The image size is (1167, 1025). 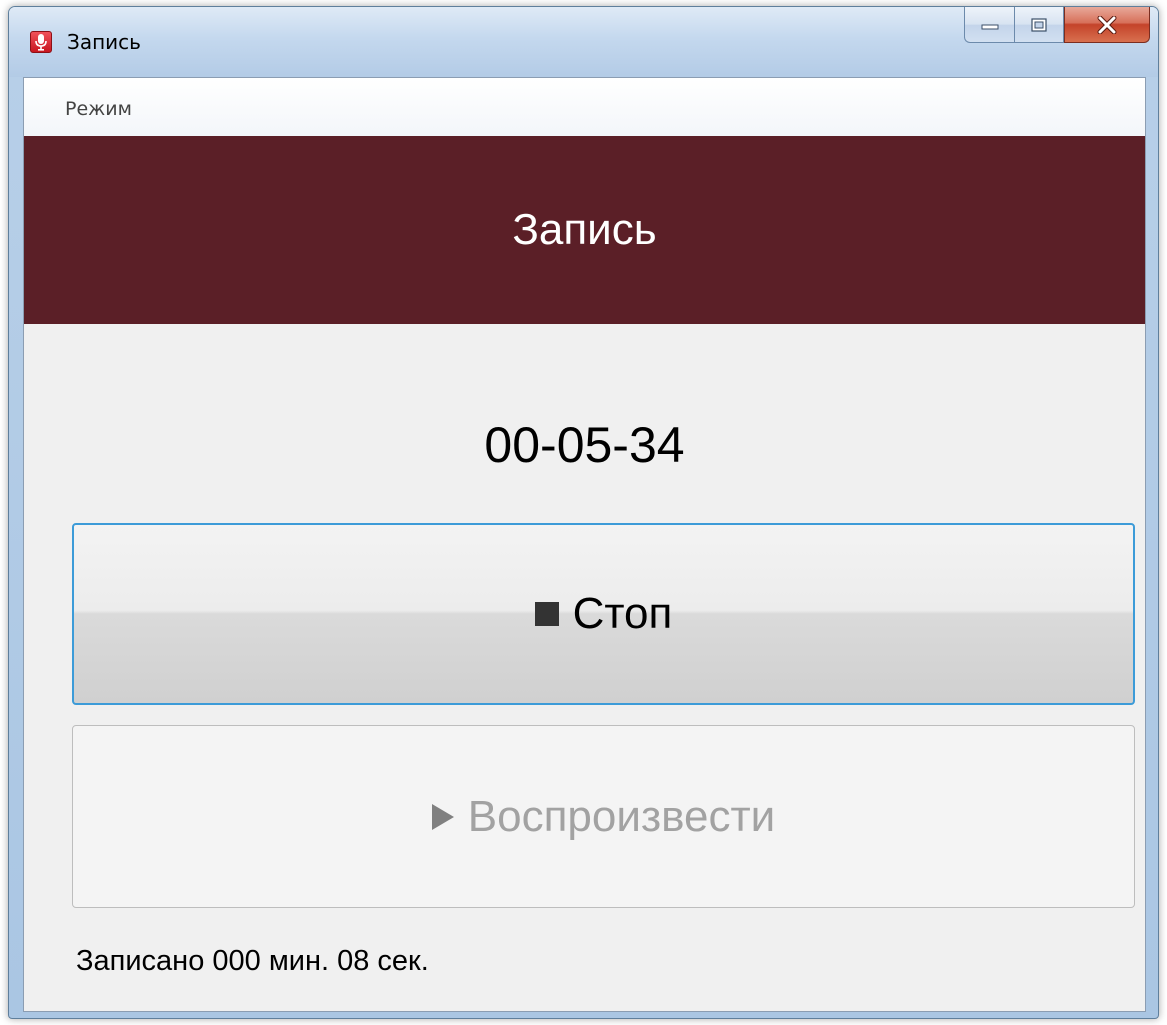 What do you see at coordinates (622, 613) in the screenshot?
I see `stop-button-label: Стоп` at bounding box center [622, 613].